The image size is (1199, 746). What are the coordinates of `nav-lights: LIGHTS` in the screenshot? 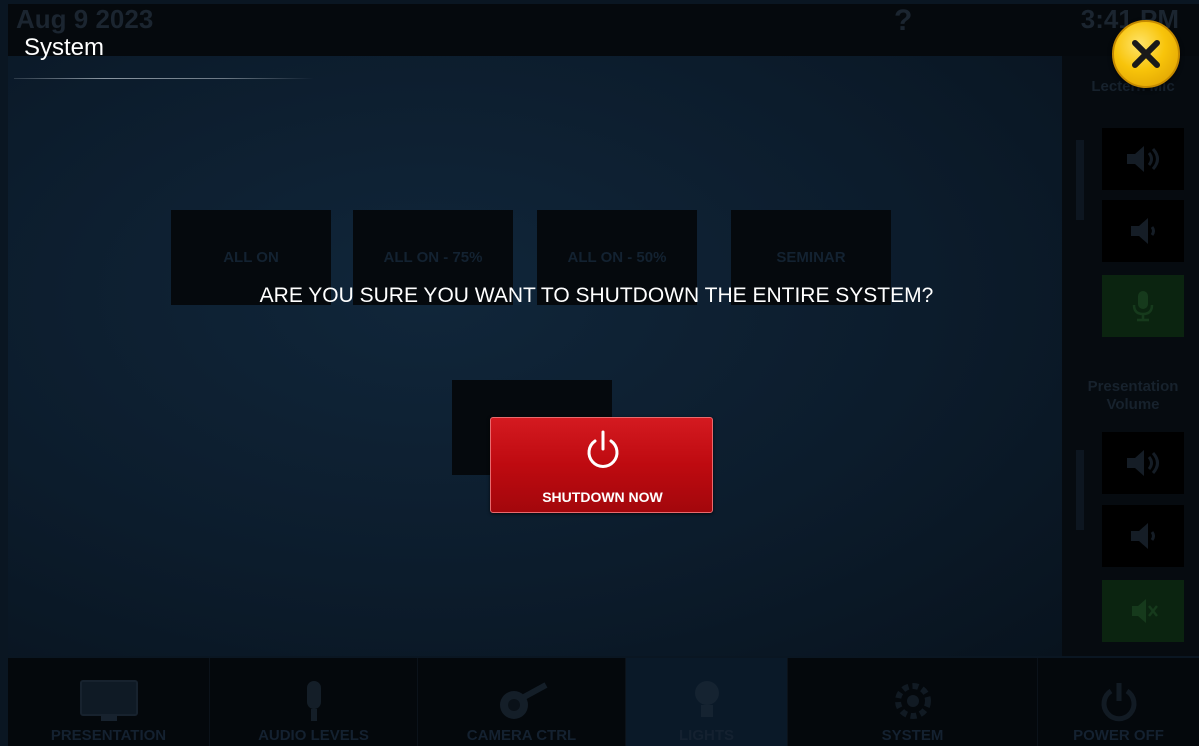 It's located at (707, 702).